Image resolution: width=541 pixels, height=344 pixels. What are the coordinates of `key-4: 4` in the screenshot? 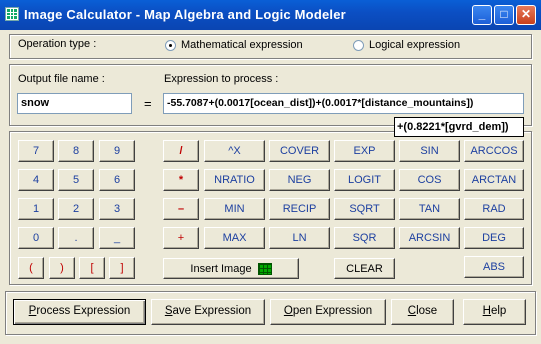 It's located at (36, 180).